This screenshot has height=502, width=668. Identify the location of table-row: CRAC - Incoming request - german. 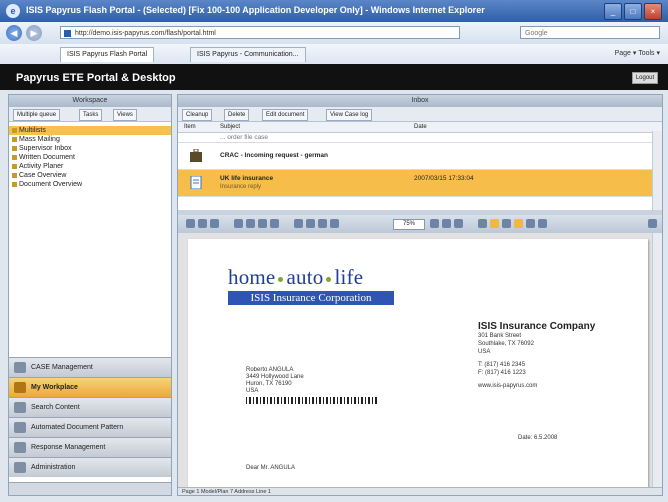
(420, 156).